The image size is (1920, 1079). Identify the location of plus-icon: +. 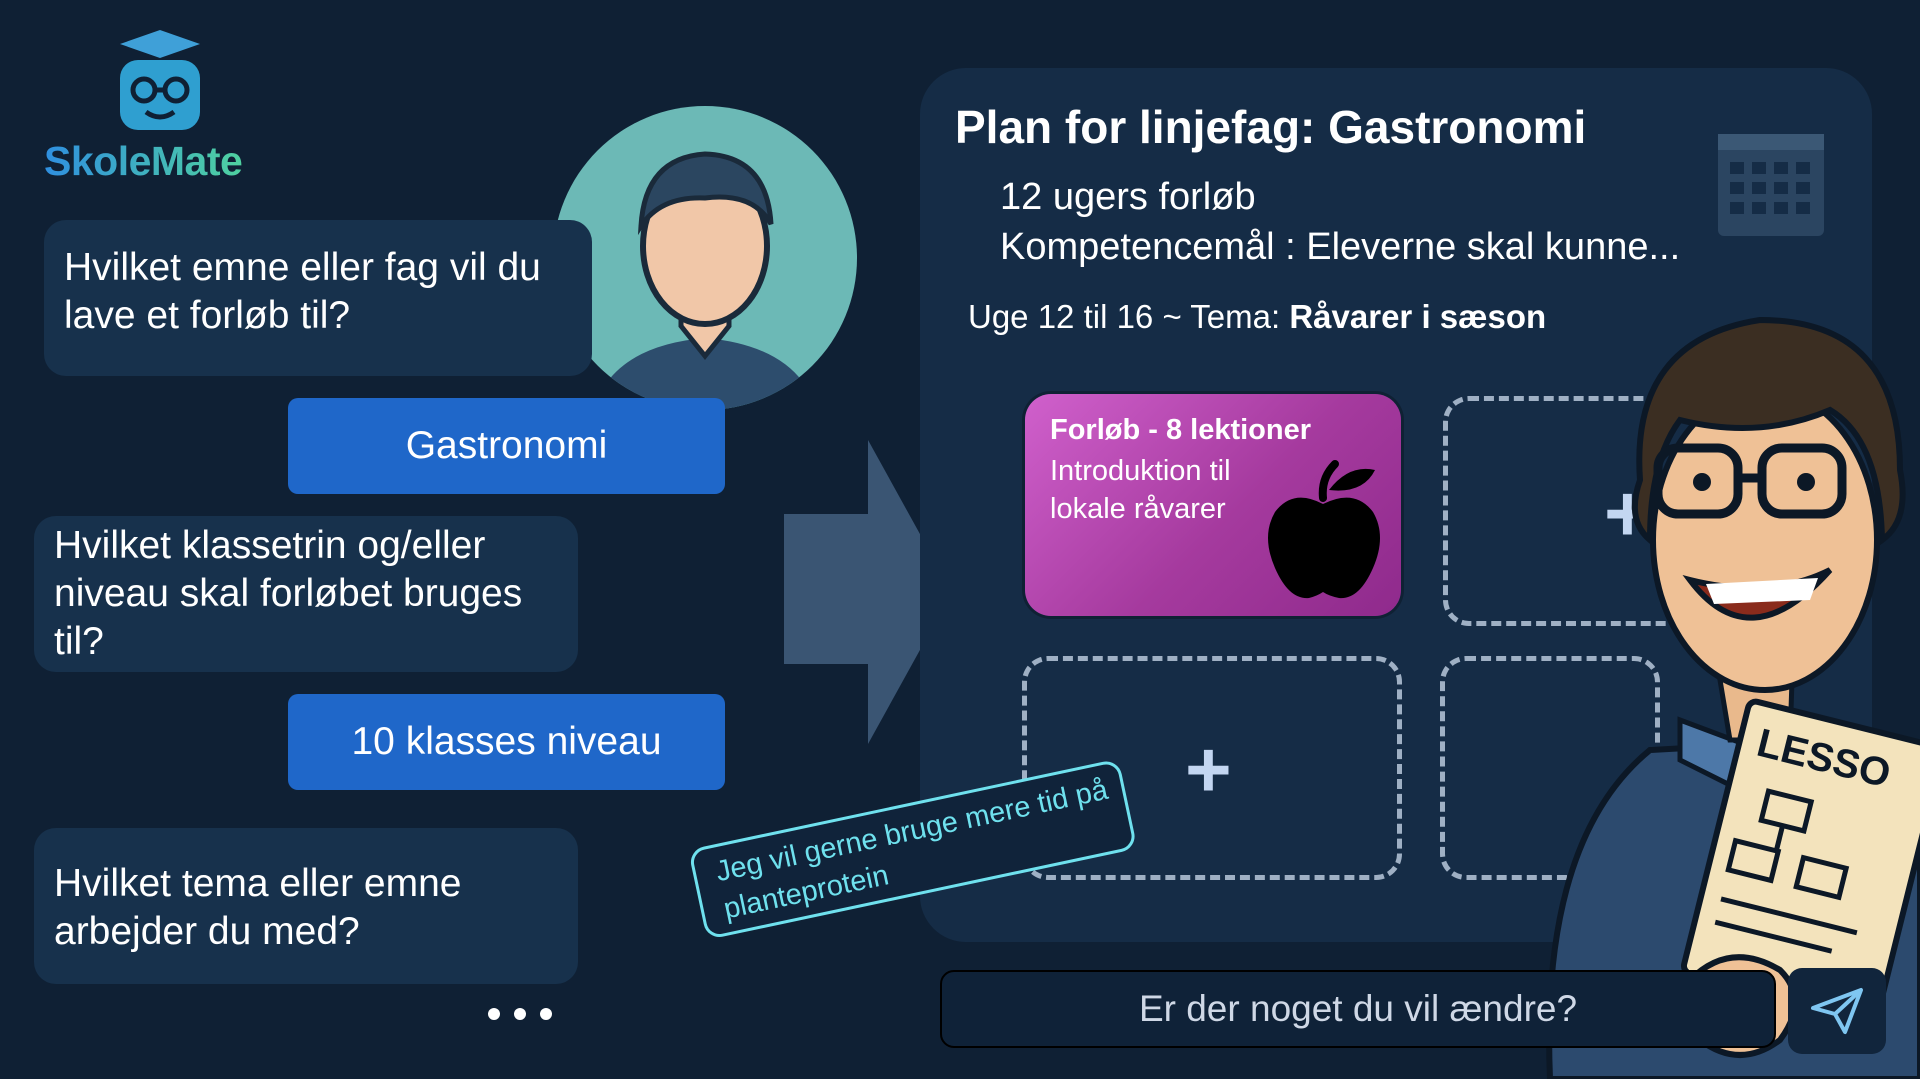
(1208, 770).